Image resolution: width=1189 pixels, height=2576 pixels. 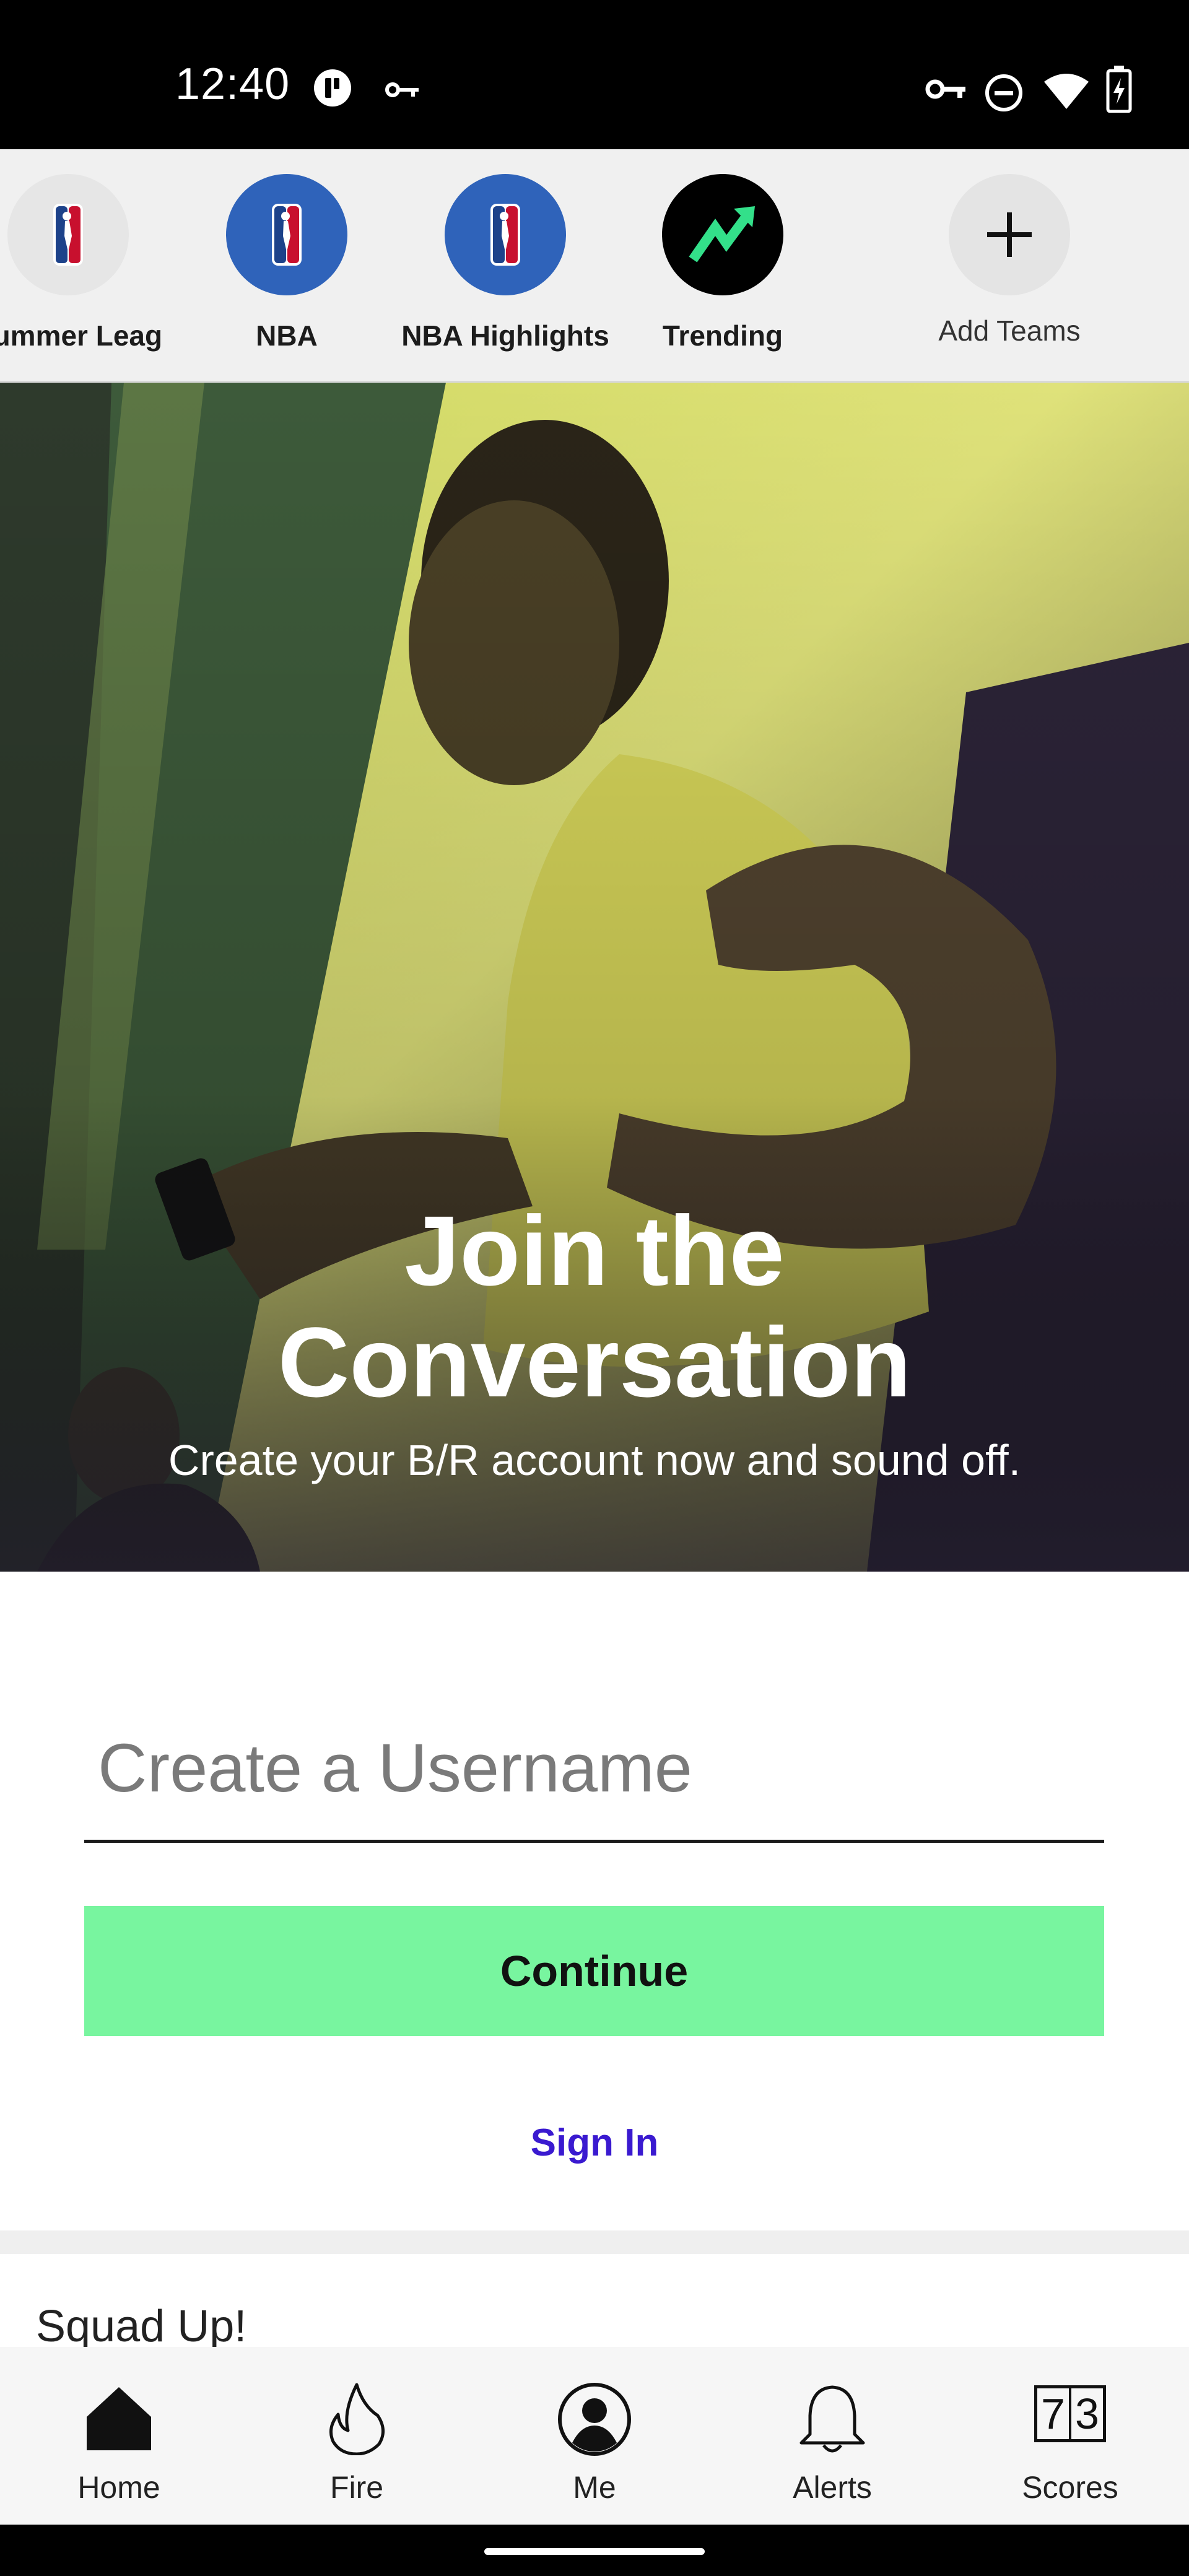 What do you see at coordinates (832, 2487) in the screenshot?
I see `nav-label: Alerts` at bounding box center [832, 2487].